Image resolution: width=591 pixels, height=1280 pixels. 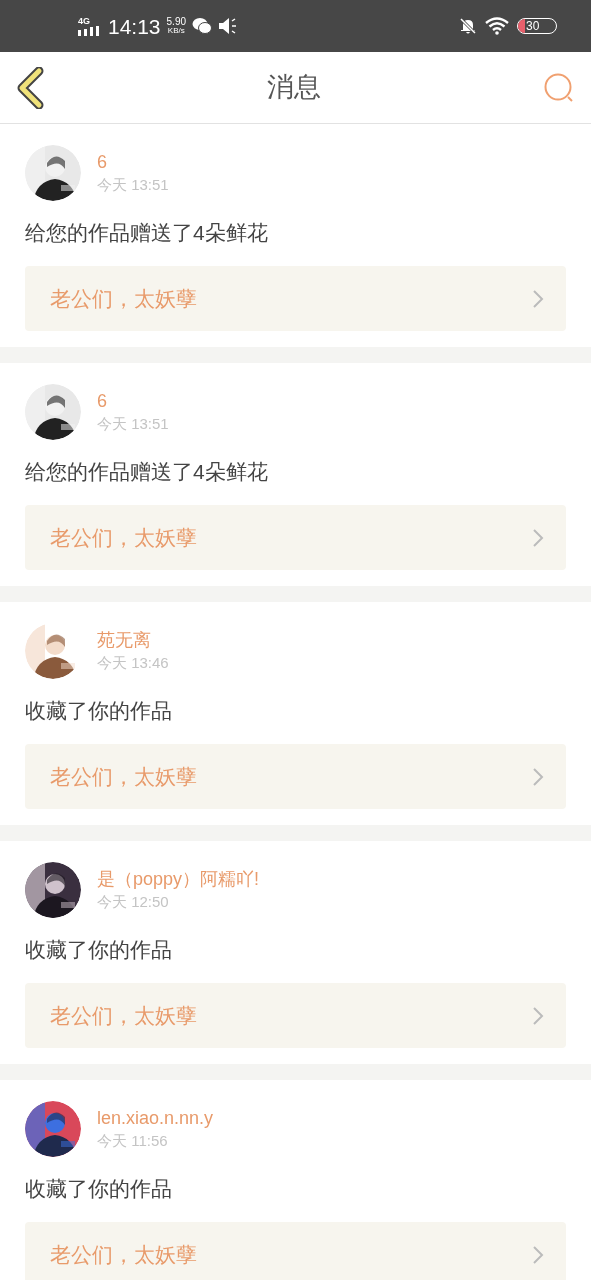 I want to click on message-time: 今天 13:46, so click(x=133, y=663).